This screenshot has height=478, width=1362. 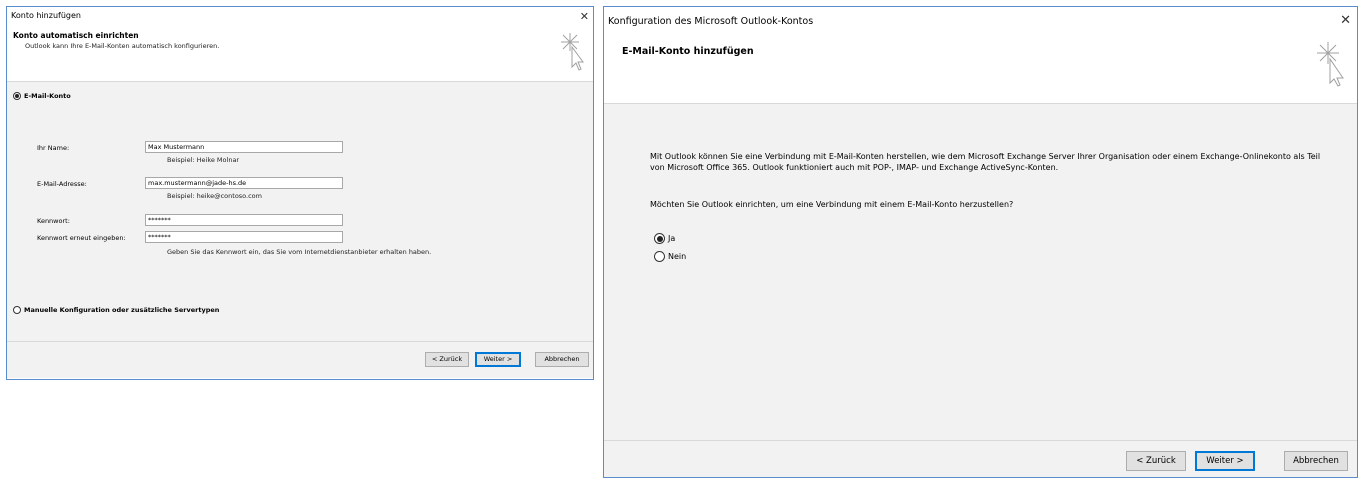 I want to click on password-label: Kennwort:, so click(x=53, y=221).